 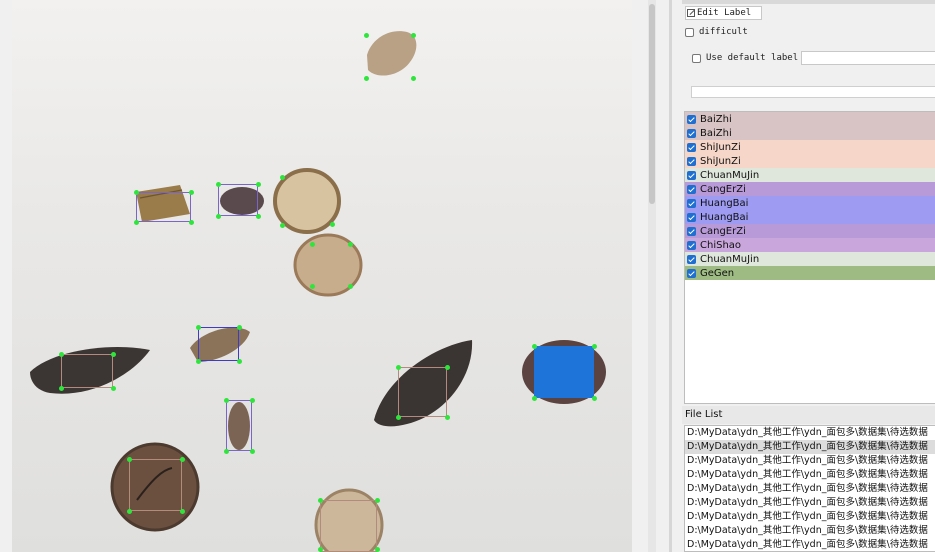 What do you see at coordinates (218, 344) in the screenshot?
I see `bbox-huangbai-small` at bounding box center [218, 344].